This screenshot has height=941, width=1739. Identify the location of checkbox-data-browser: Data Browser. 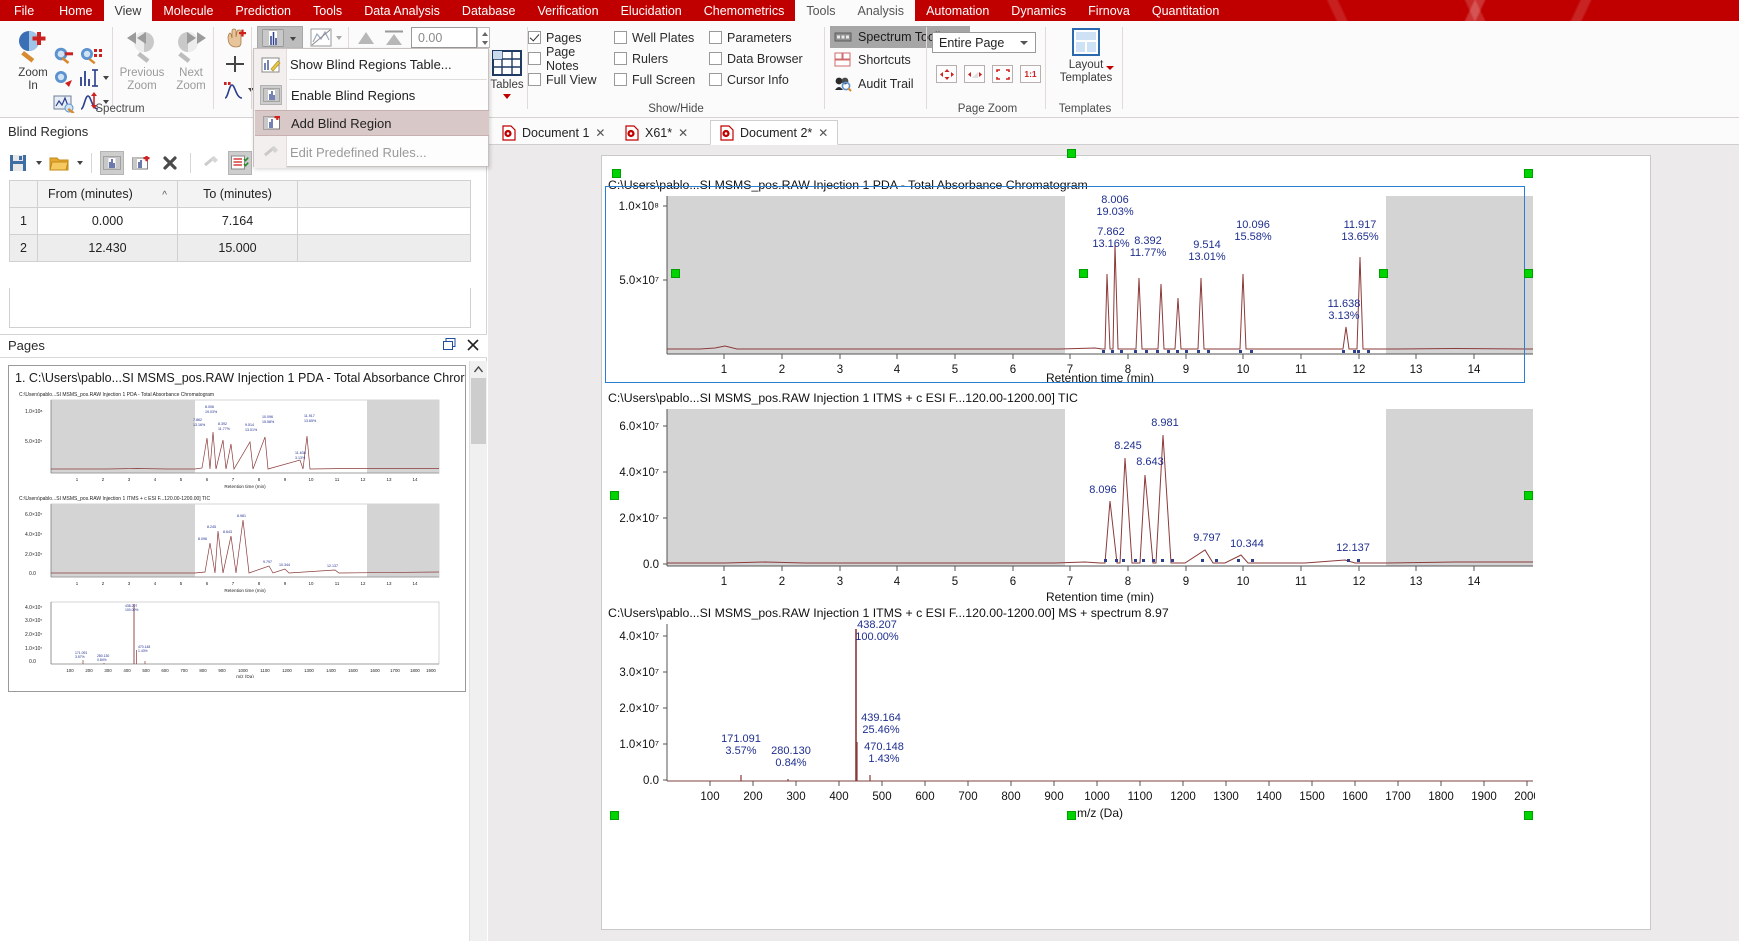
(764, 58).